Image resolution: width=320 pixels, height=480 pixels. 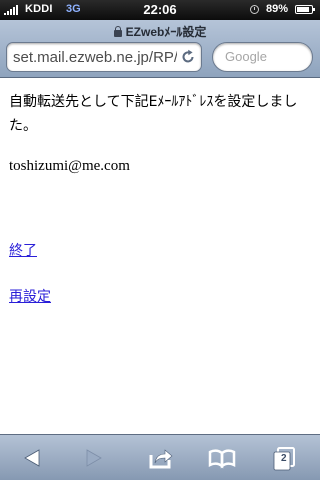 I want to click on bookmarks-button, so click(x=222, y=458).